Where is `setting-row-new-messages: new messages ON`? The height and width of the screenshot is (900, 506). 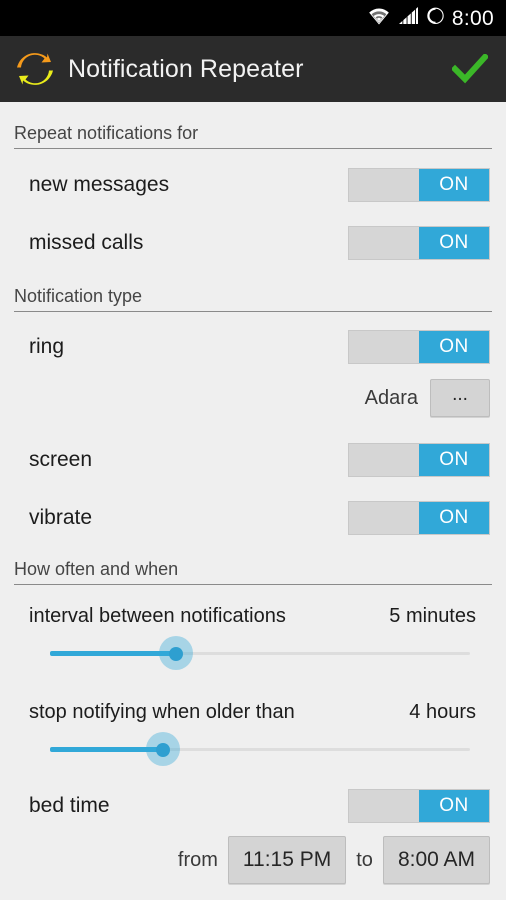 setting-row-new-messages: new messages ON is located at coordinates (253, 185).